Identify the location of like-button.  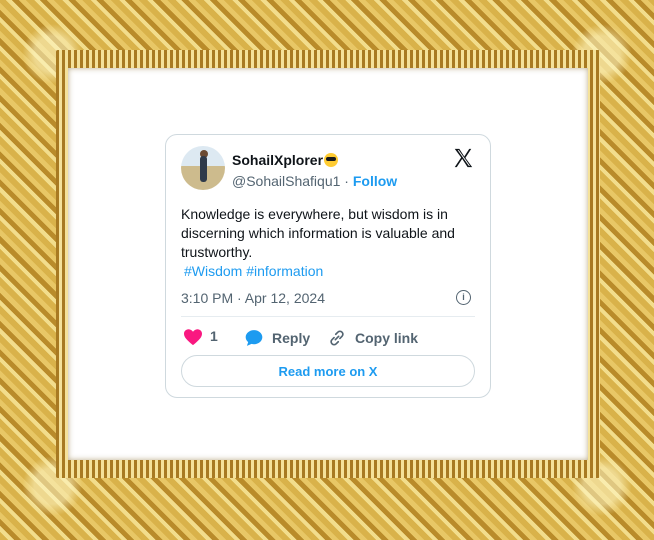
(197, 337).